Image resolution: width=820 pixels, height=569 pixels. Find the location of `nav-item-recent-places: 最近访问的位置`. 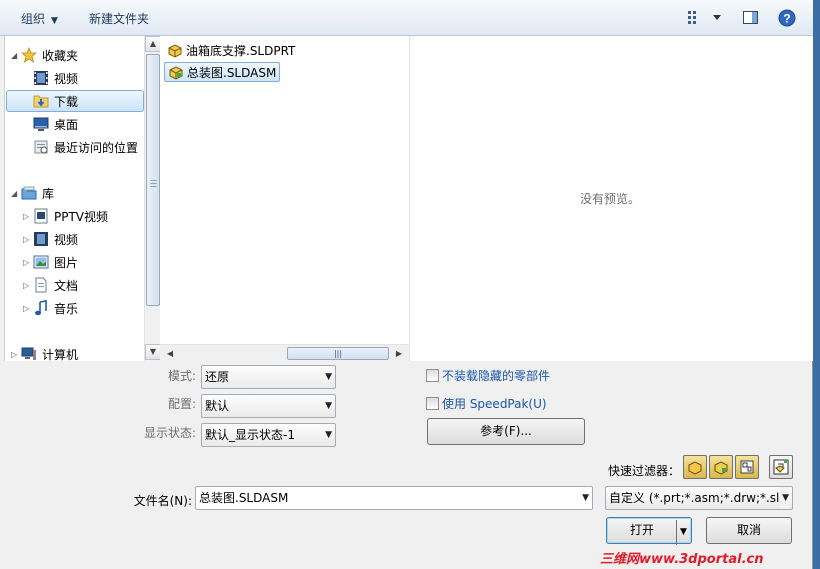

nav-item-recent-places: 最近访问的位置 is located at coordinates (85, 147).